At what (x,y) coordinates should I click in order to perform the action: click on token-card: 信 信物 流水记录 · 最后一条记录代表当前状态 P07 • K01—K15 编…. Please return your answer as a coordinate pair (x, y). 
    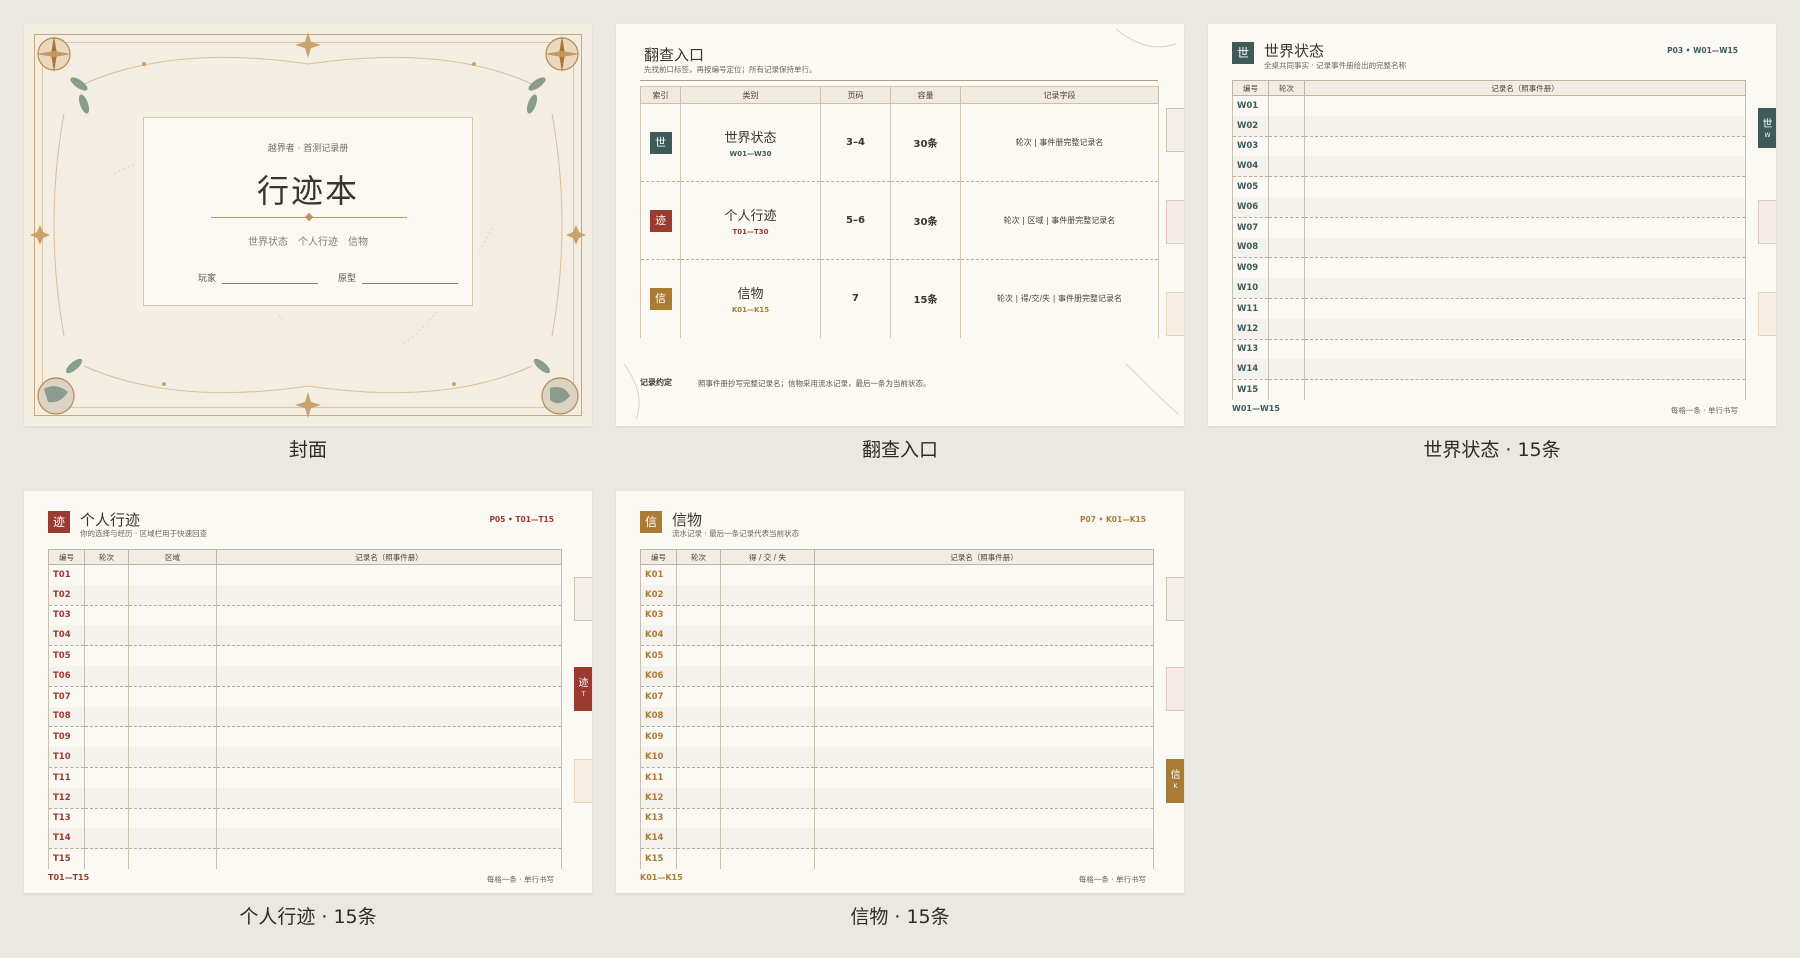
    Looking at the image, I should click on (900, 692).